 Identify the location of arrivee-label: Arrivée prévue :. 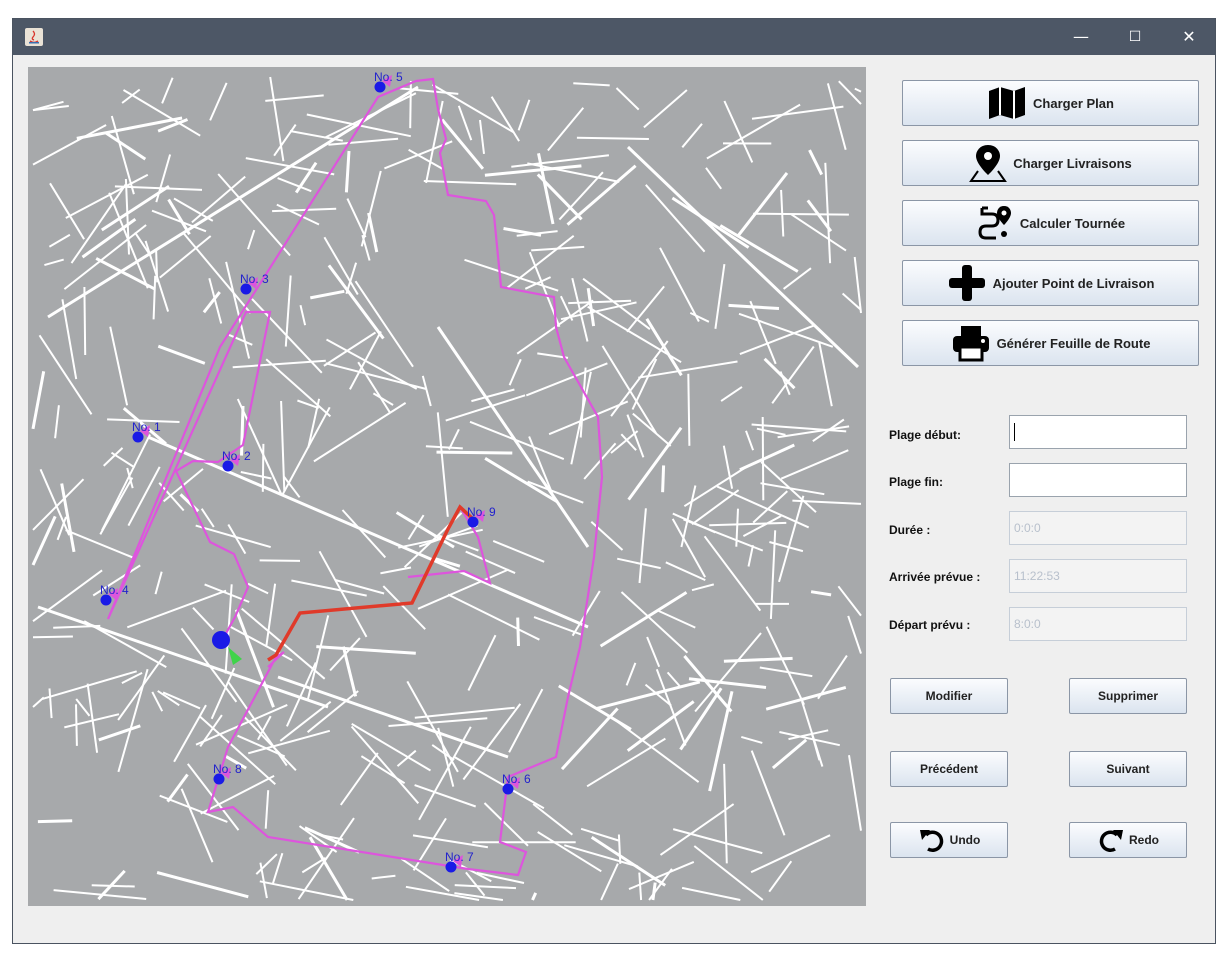
(935, 577).